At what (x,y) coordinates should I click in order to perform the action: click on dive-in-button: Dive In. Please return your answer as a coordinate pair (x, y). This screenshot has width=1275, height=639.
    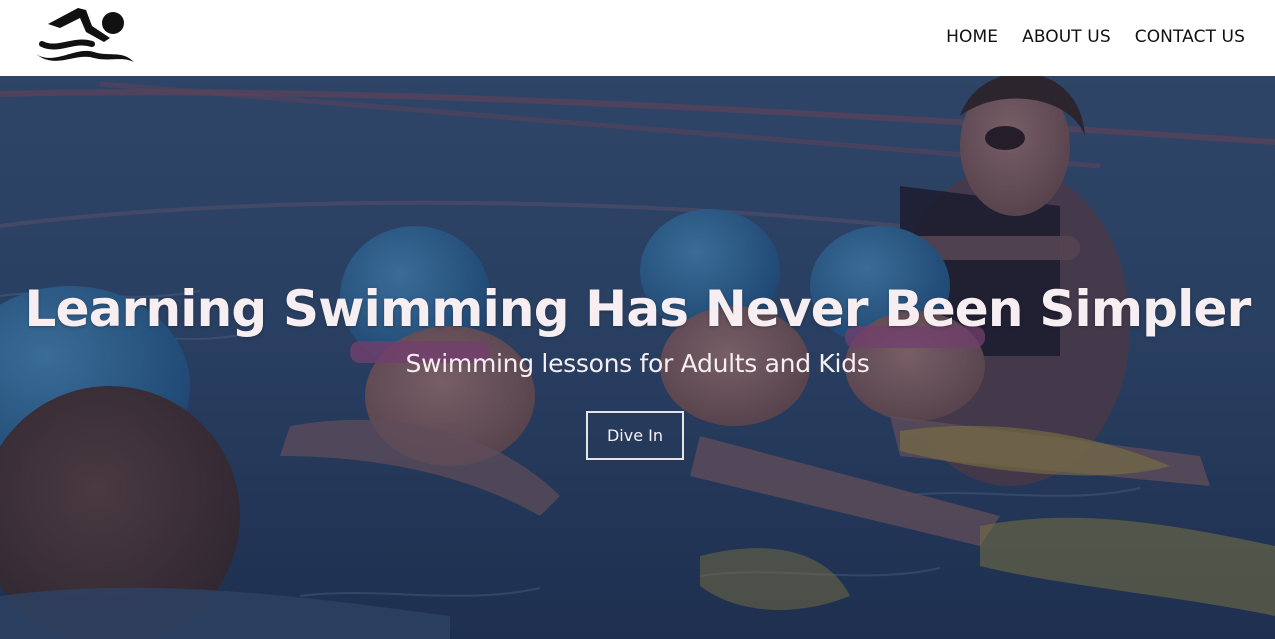
    Looking at the image, I should click on (635, 435).